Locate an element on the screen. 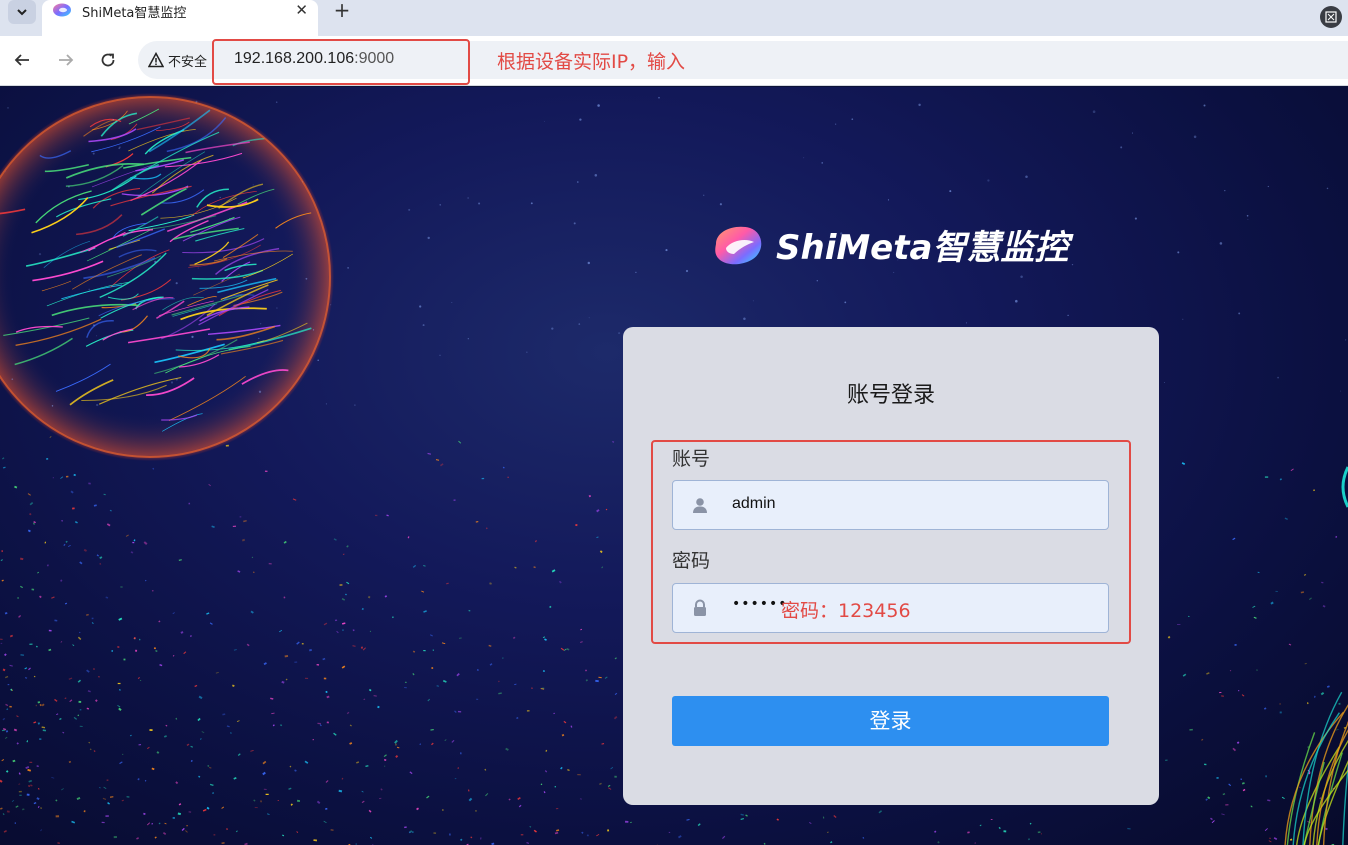 Image resolution: width=1348 pixels, height=845 pixels. login-button: 登录 is located at coordinates (890, 721).